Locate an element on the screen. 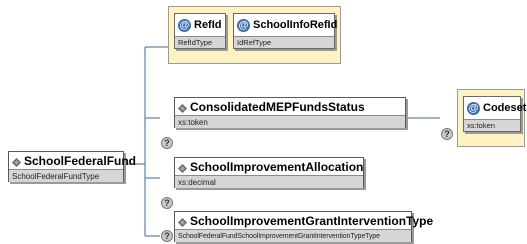 The height and width of the screenshot is (244, 527). attribute-refid: @ RefId RefIdType is located at coordinates (200, 31).